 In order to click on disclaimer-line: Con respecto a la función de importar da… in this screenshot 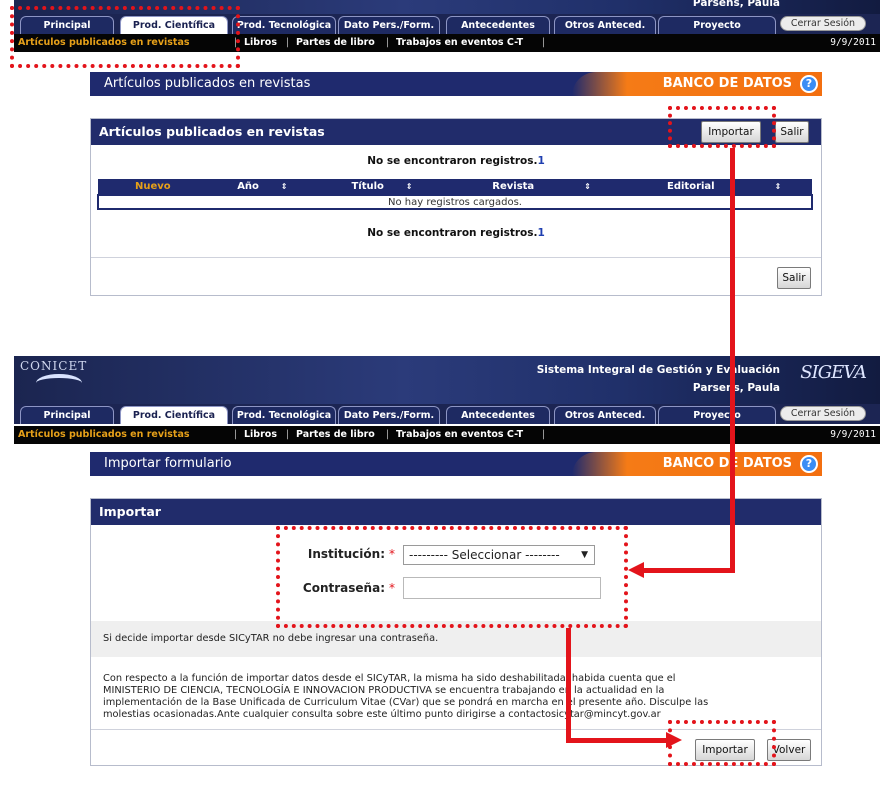, I will do `click(389, 678)`.